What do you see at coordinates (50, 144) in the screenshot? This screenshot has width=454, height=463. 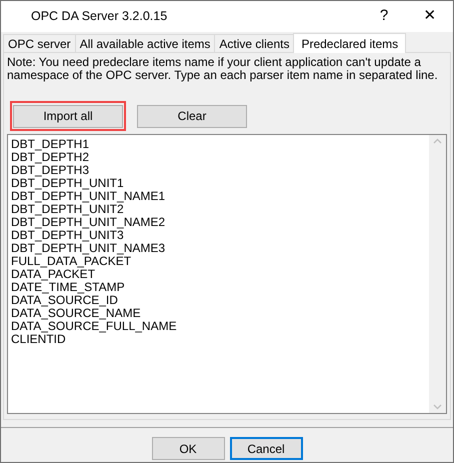 I see `item-line: DBT_DEPTH1` at bounding box center [50, 144].